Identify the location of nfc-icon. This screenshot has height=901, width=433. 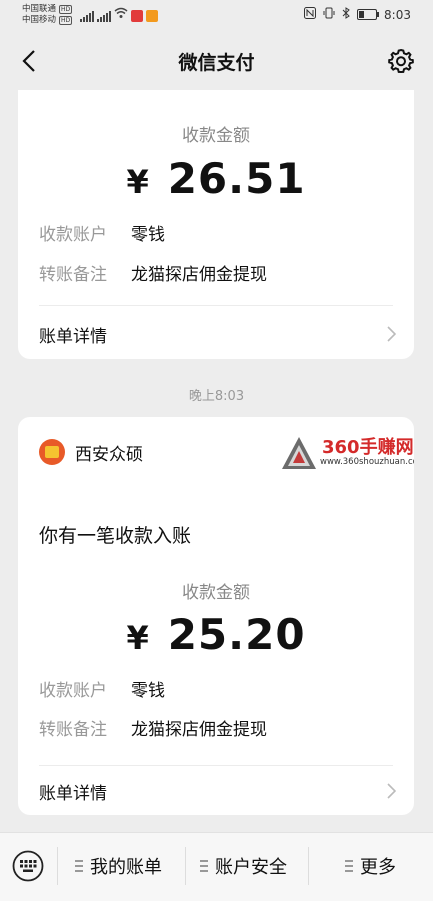
(310, 14).